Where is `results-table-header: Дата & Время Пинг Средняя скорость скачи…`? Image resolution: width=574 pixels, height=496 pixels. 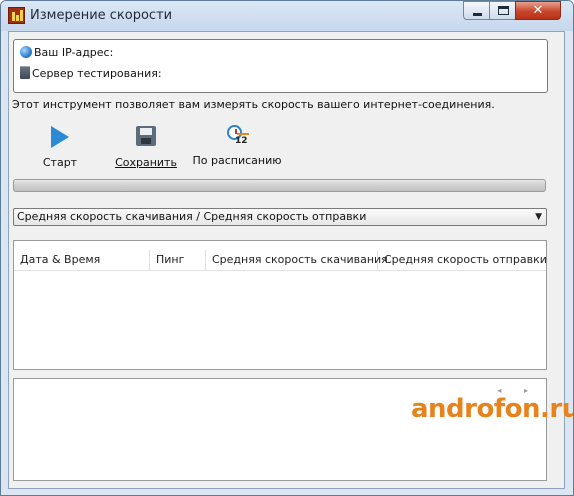 results-table-header: Дата & Время Пинг Средняя скорость скачи… is located at coordinates (281, 260).